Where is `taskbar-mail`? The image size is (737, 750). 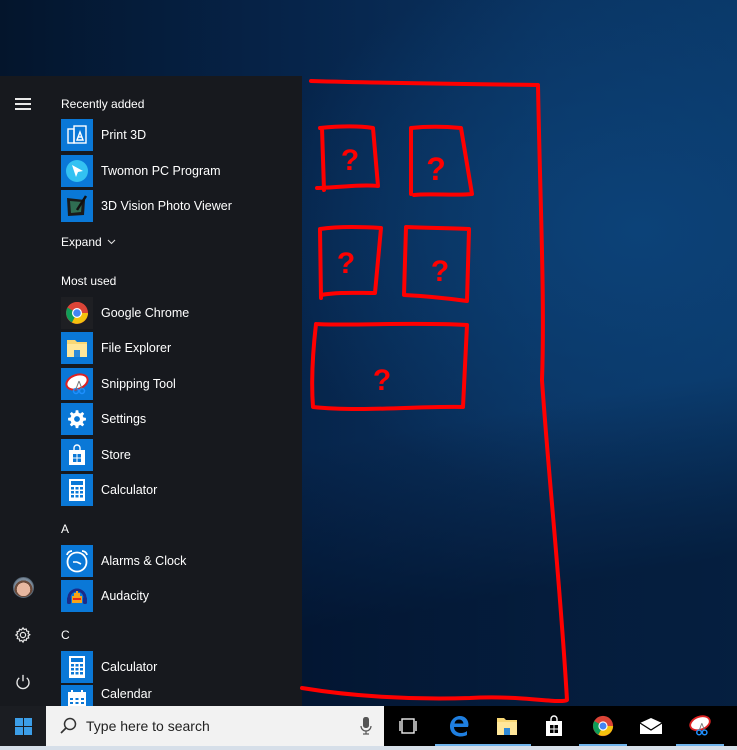
taskbar-mail is located at coordinates (651, 726).